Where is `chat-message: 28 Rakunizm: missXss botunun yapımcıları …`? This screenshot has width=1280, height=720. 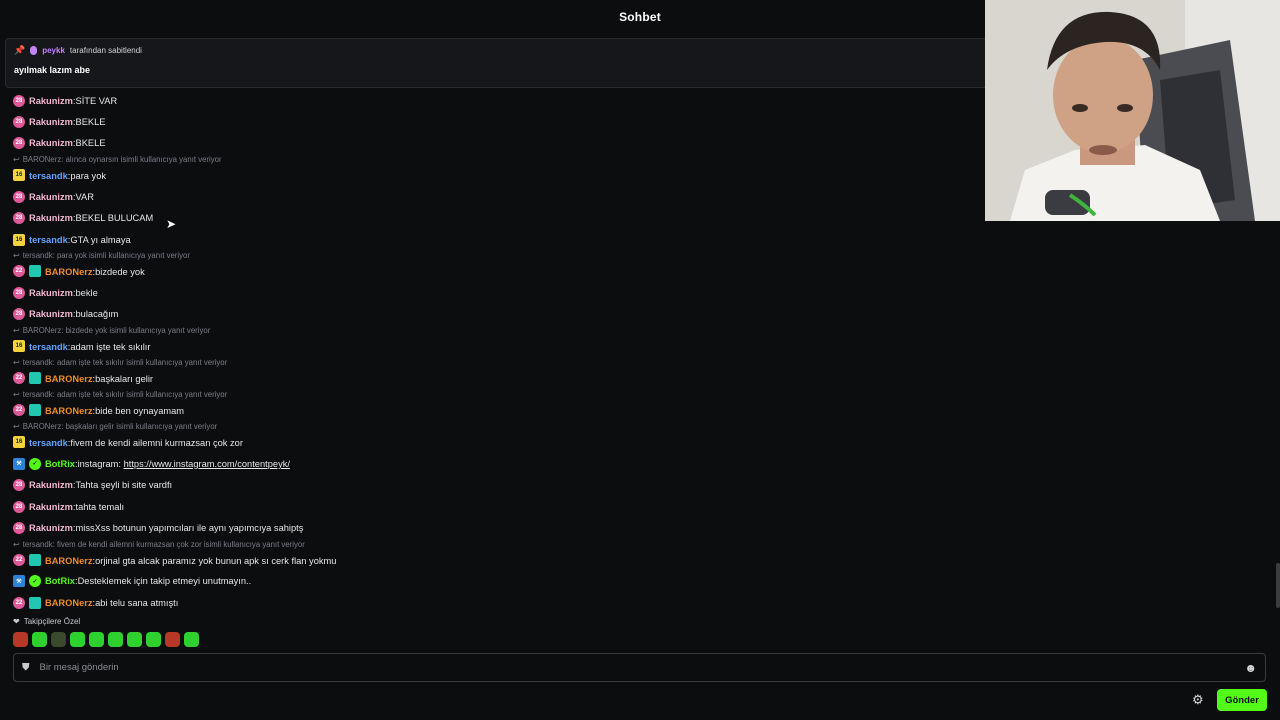
chat-message: 28 Rakunizm: missXss botunun yapımcıları … is located at coordinates (488, 527).